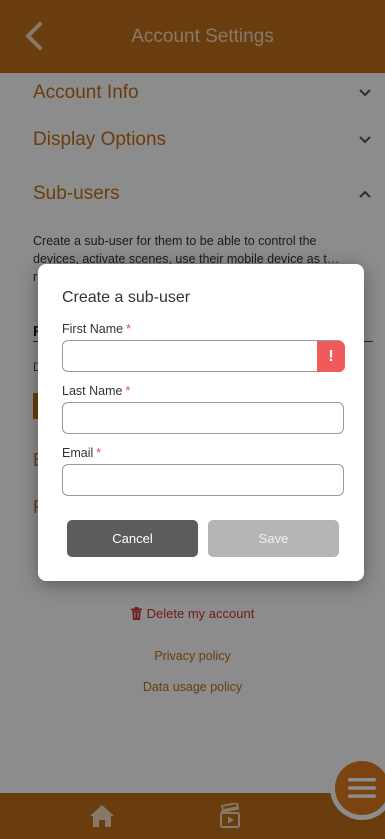  Describe the element at coordinates (203, 356) in the screenshot. I see `first-name-field` at that location.